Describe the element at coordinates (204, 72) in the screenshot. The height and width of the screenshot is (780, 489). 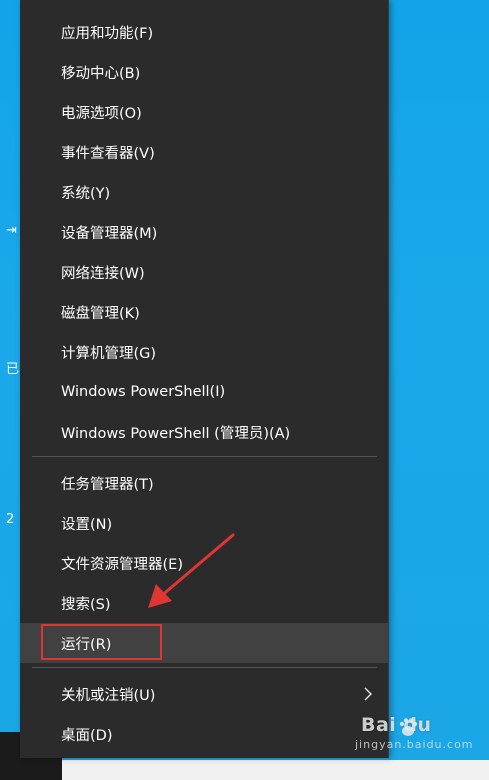
I see `menu-item-mobility-center: 移动中心(B)` at that location.